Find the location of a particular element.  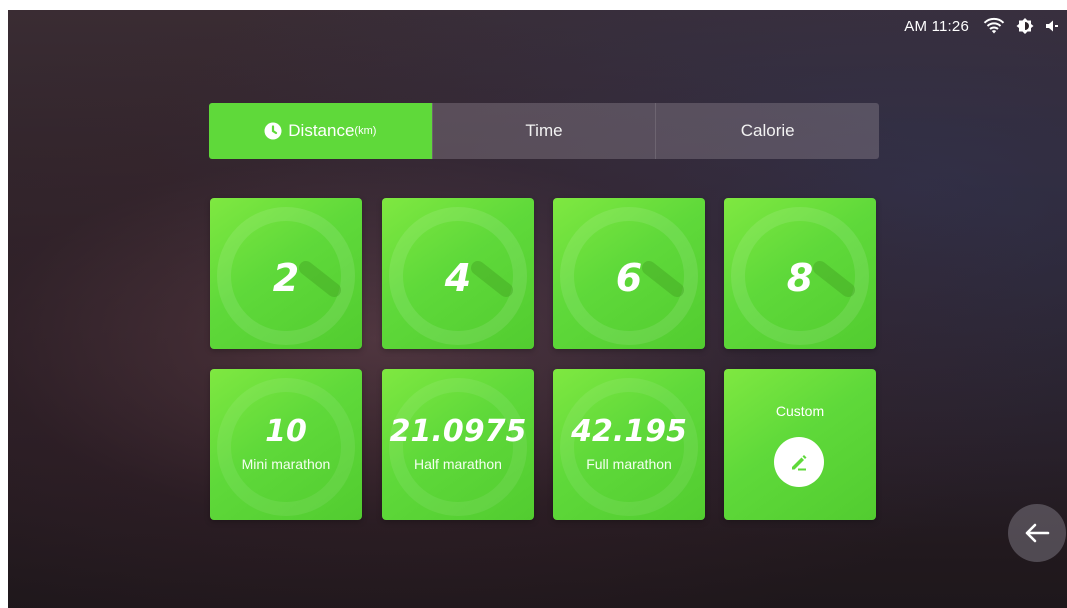

tab-calorie-label: Calorie is located at coordinates (767, 130).